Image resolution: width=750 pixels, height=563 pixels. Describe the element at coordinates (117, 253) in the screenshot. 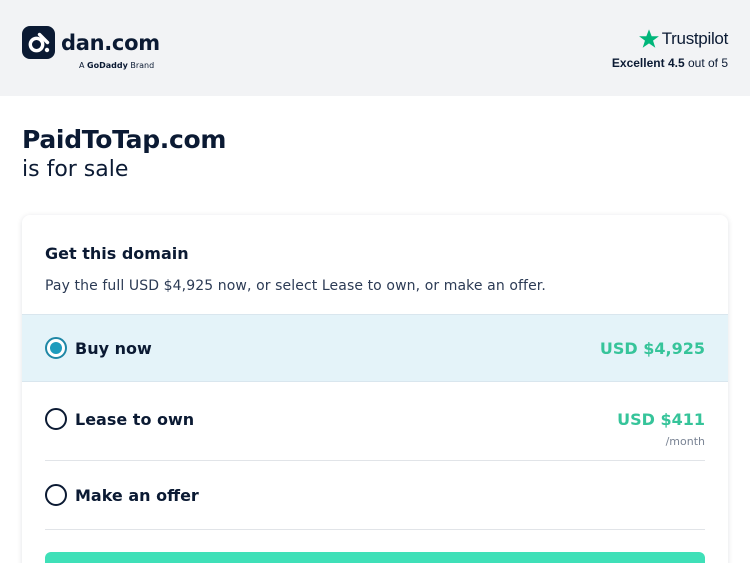

I see `card-heading: Get this domain` at that location.